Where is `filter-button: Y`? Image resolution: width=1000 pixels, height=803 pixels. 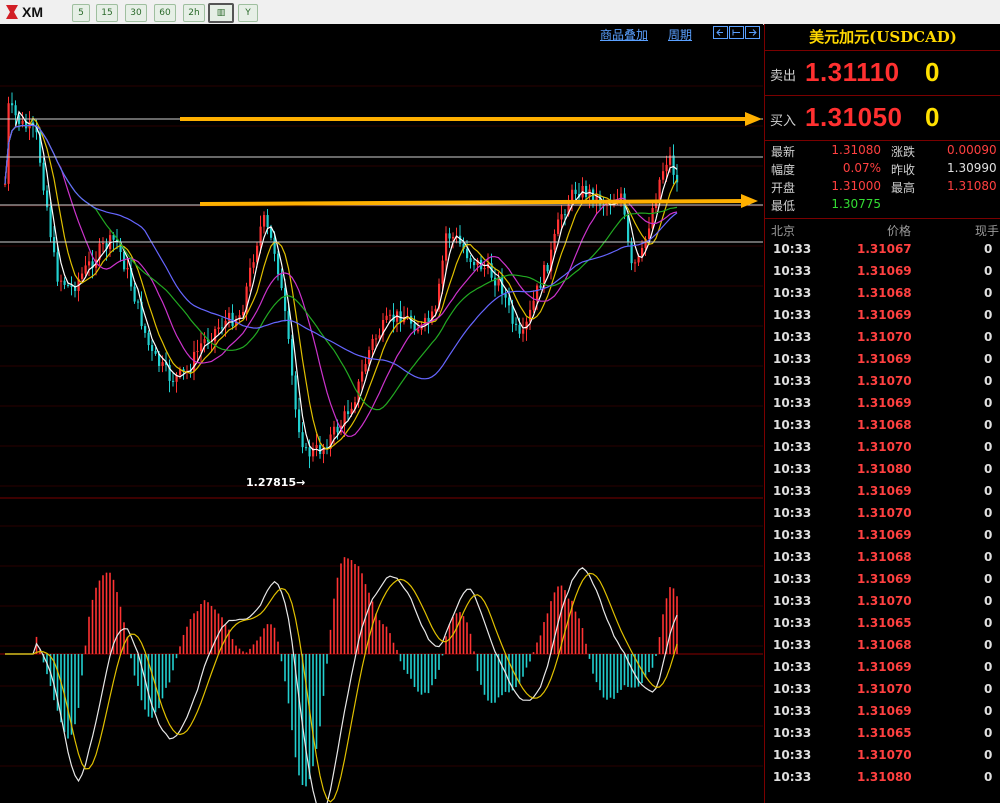
filter-button: Y is located at coordinates (248, 13).